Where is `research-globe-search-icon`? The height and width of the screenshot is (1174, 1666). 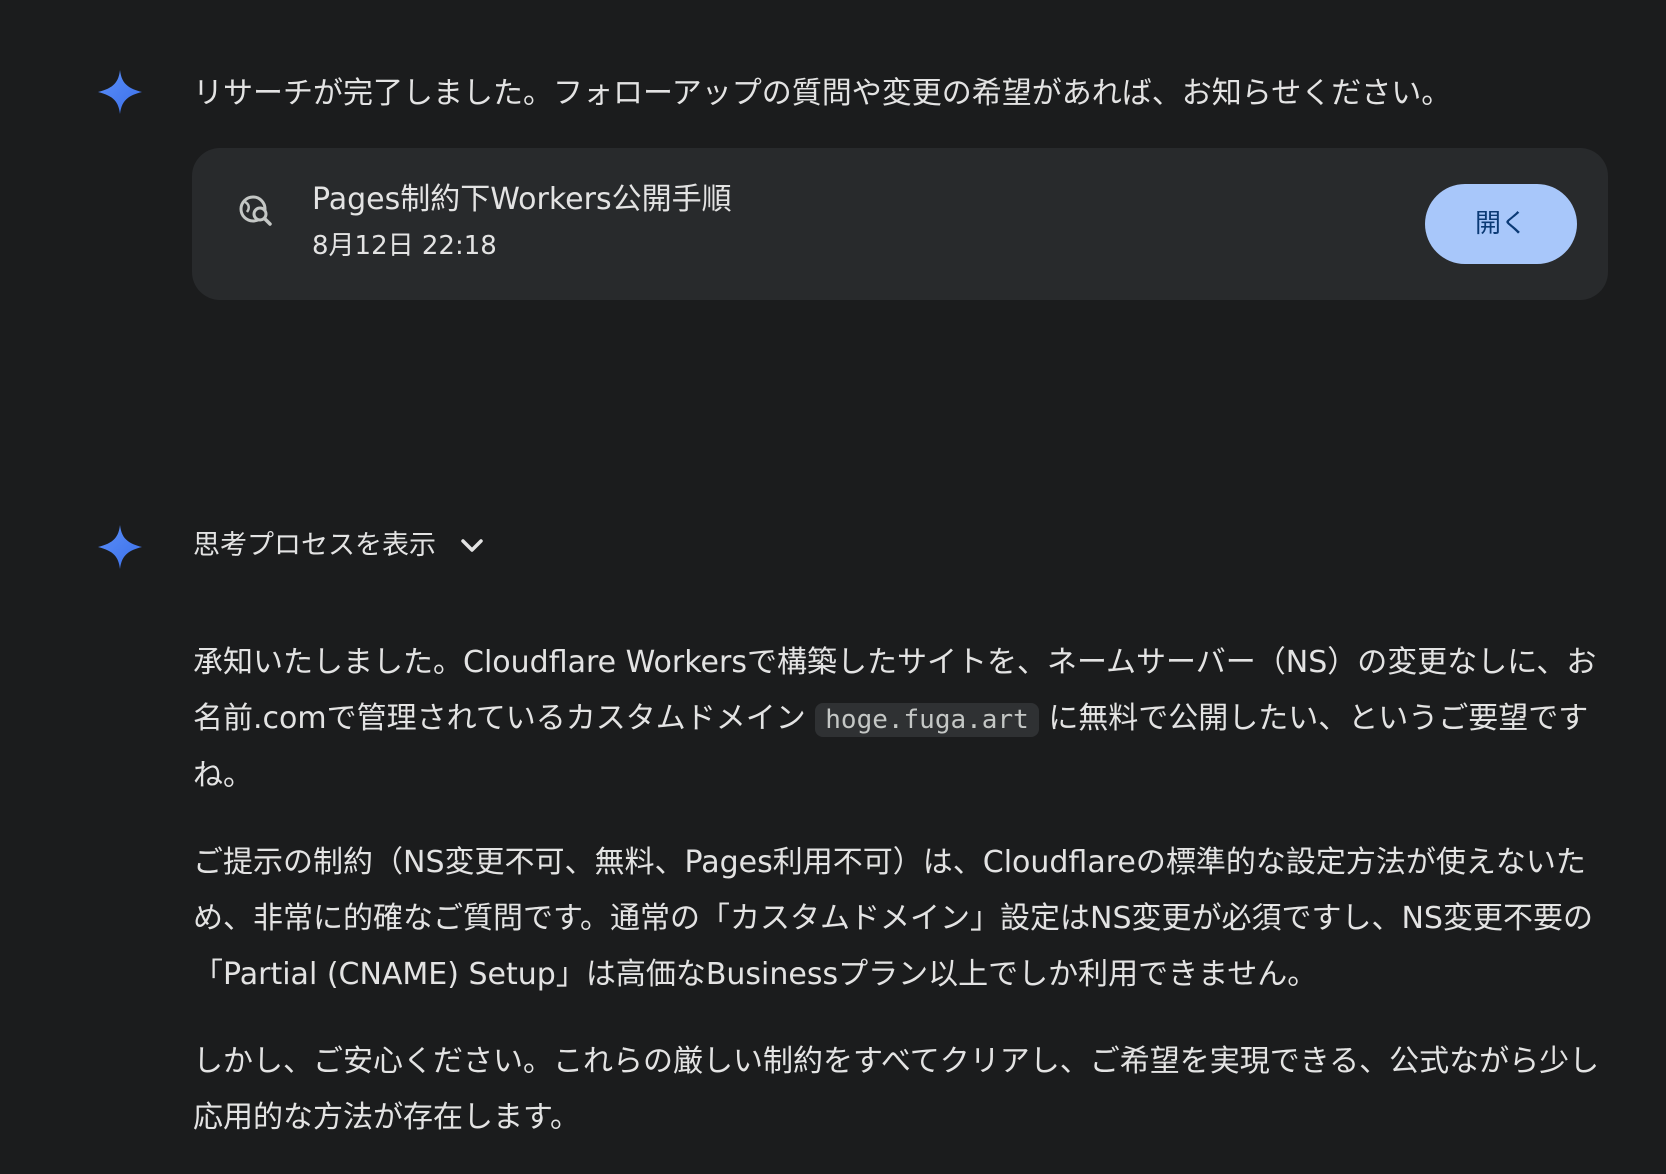
research-globe-search-icon is located at coordinates (256, 210).